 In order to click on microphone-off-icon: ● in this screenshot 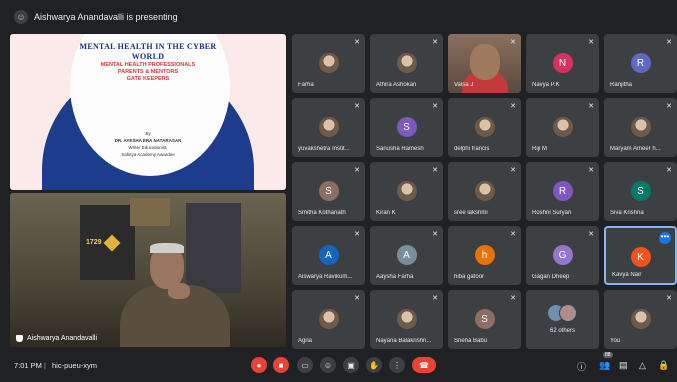, I will do `click(259, 365)`.